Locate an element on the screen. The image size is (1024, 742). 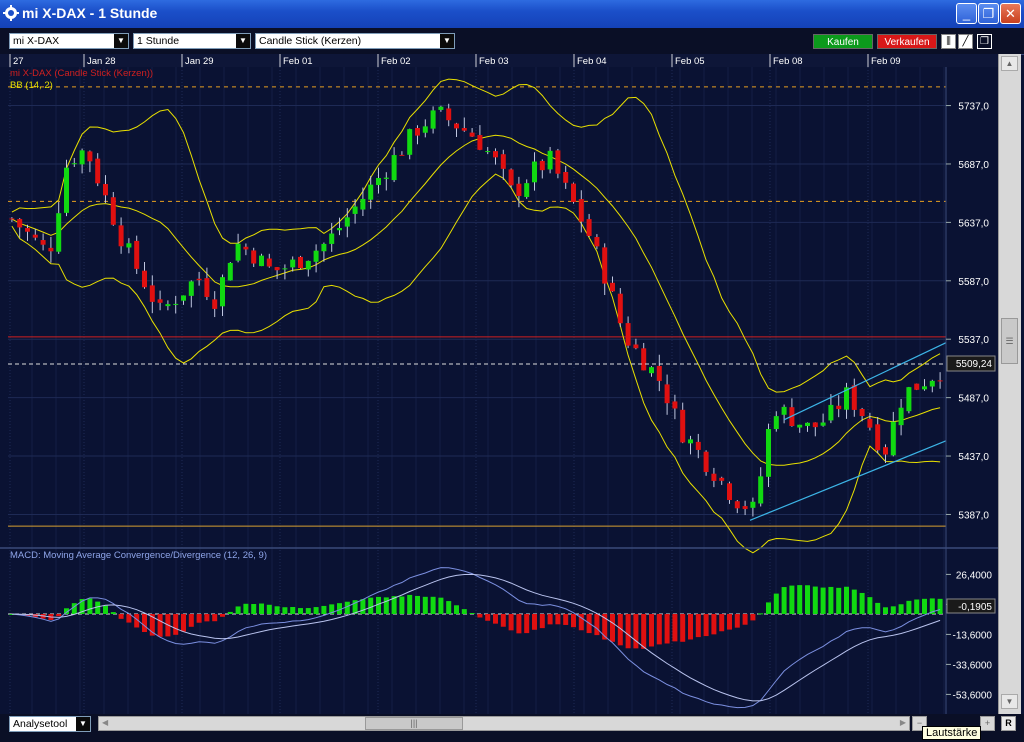
horizontal-scrollbar: ◀ ||| ▶ is located at coordinates (504, 723).